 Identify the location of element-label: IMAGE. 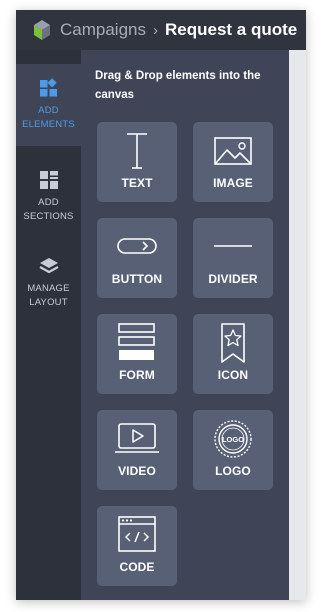
(233, 183).